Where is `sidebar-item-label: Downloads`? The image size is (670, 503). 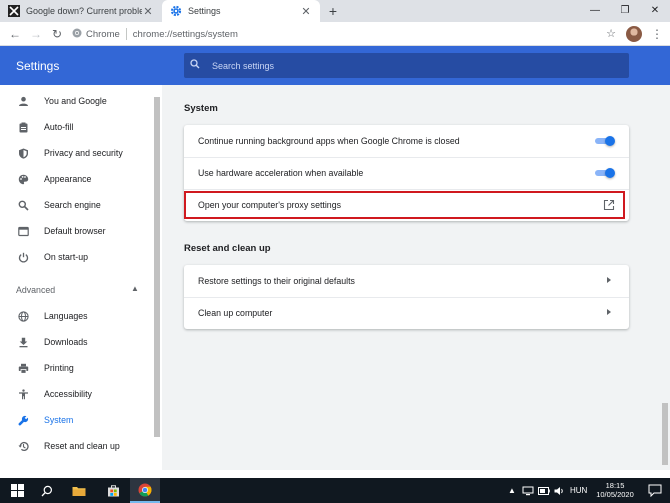 sidebar-item-label: Downloads is located at coordinates (66, 342).